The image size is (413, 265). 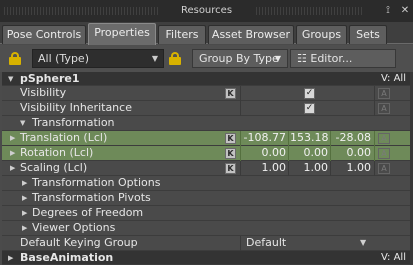 I want to click on window-title: Resources, so click(x=206, y=10).